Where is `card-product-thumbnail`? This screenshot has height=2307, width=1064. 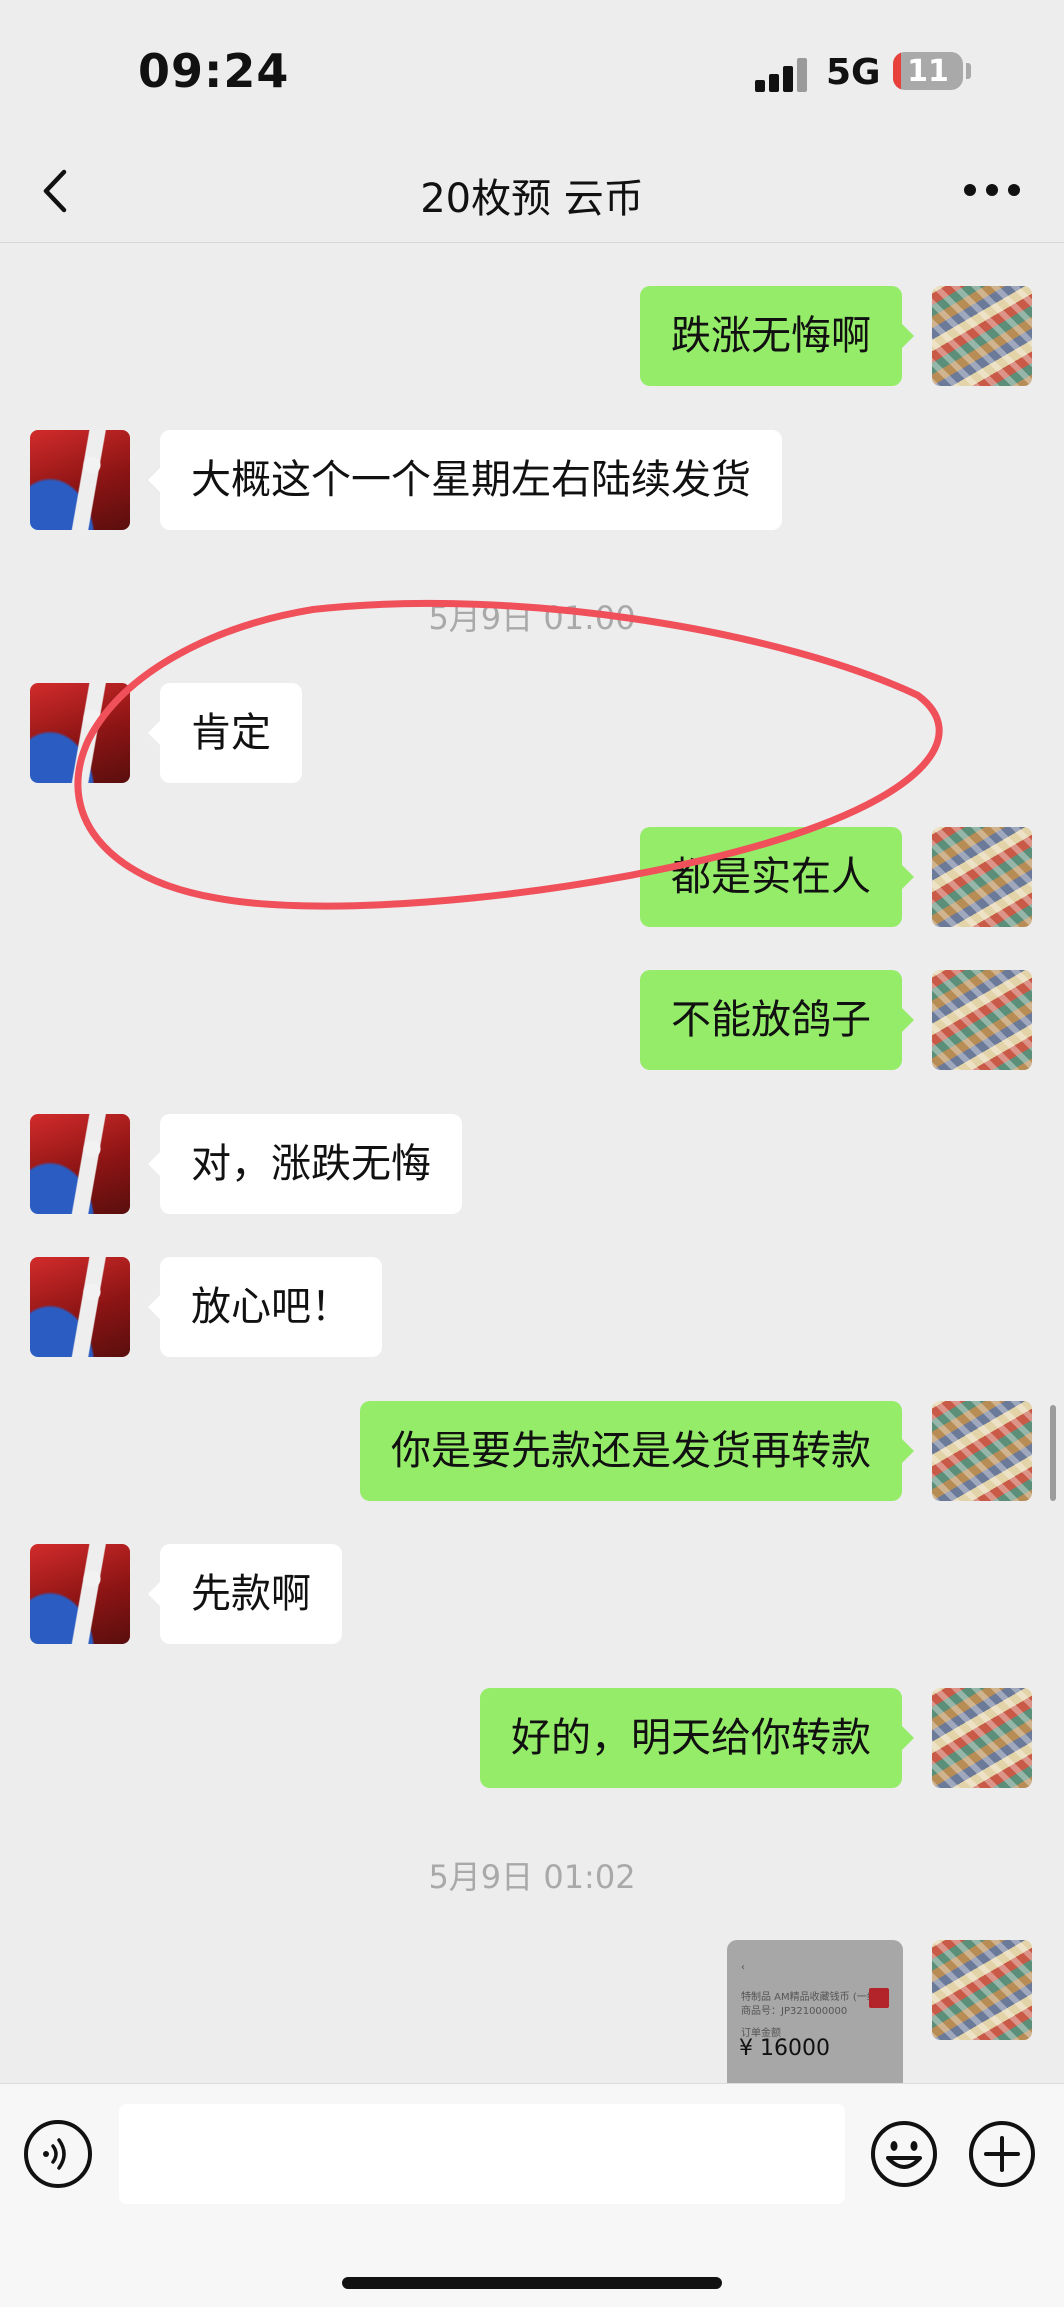
card-product-thumbnail is located at coordinates (879, 1998).